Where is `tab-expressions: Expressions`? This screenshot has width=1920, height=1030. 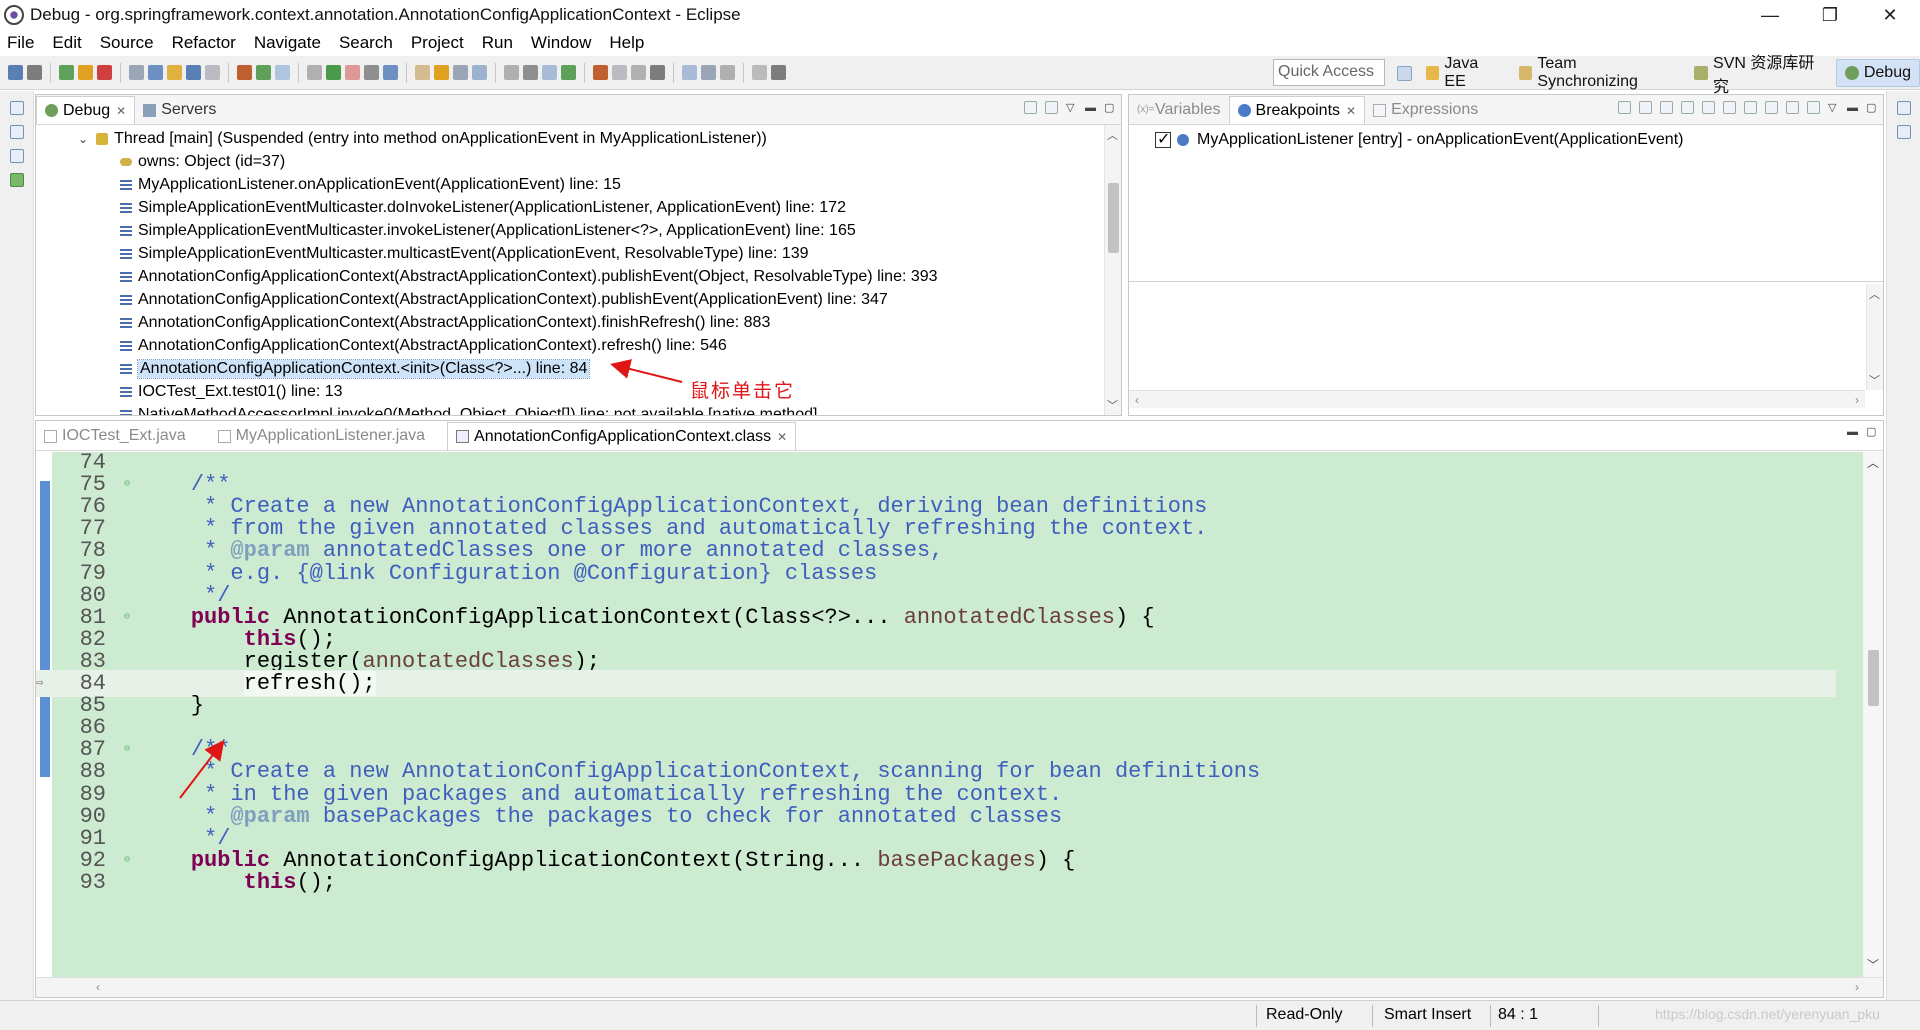
tab-expressions: Expressions is located at coordinates (1425, 110).